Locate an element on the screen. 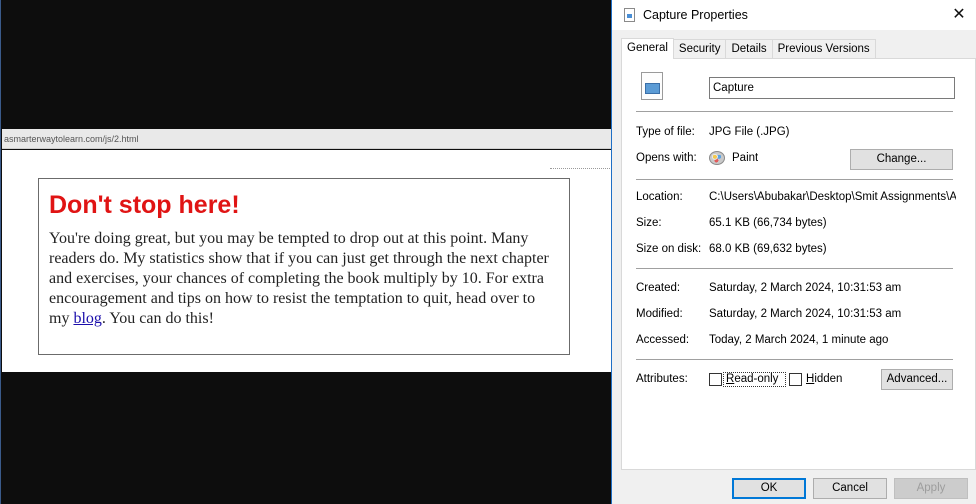 This screenshot has width=976, height=504. close-icon: ✕ is located at coordinates (959, 15).